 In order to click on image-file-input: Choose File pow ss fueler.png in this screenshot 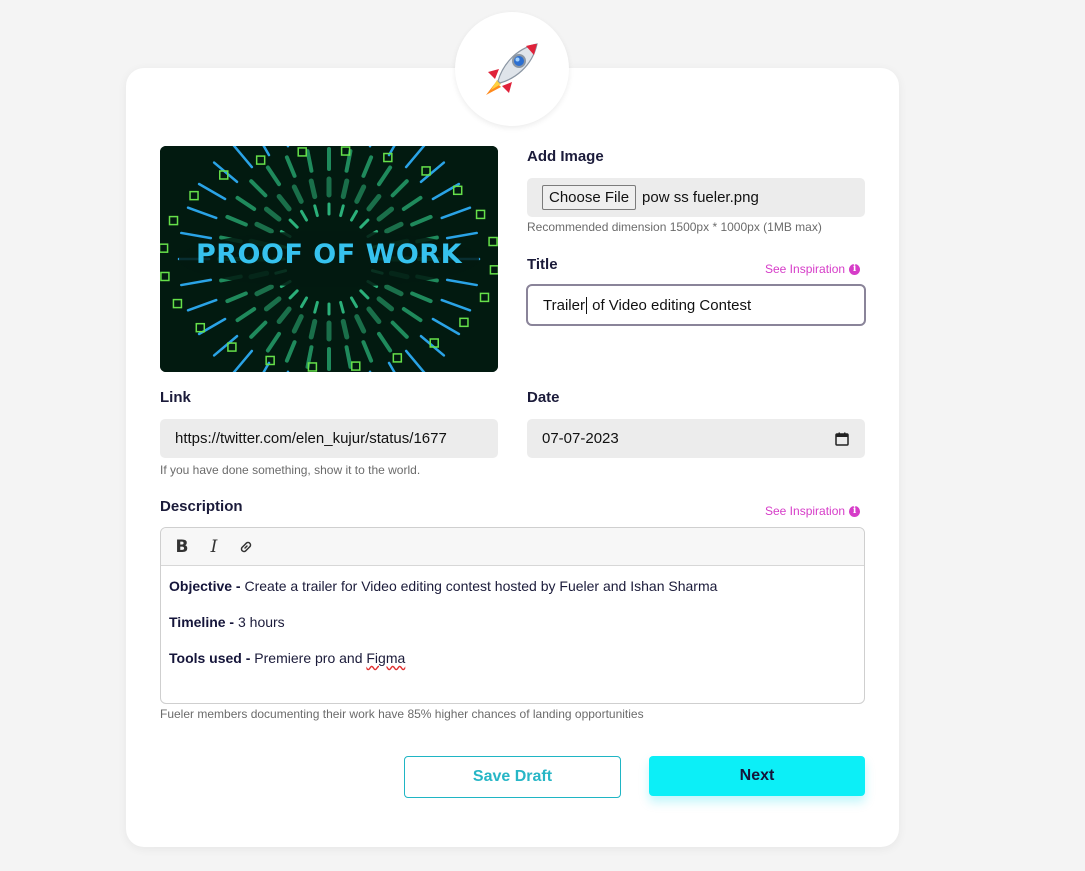, I will do `click(696, 197)`.